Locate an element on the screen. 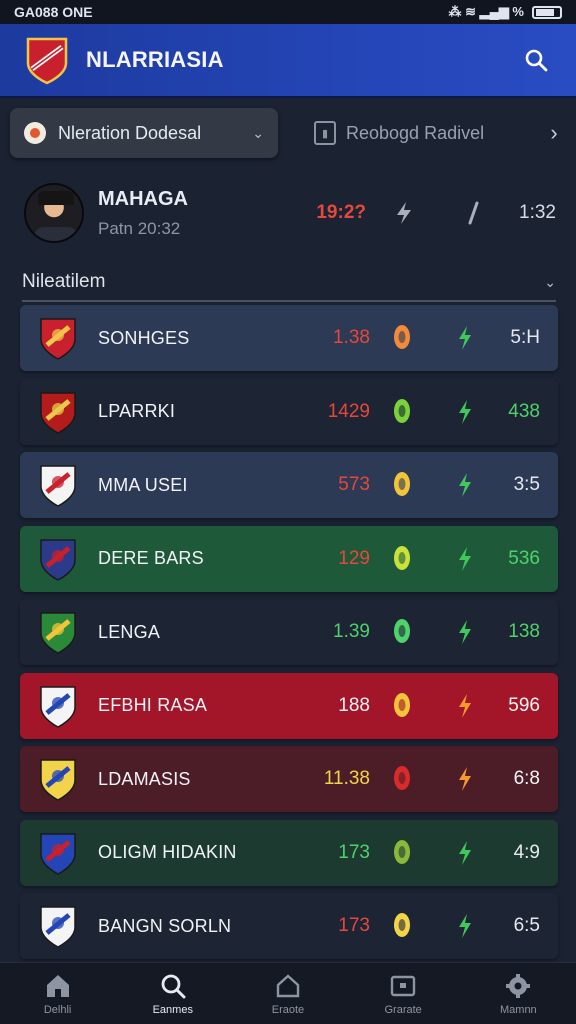 This screenshot has height=1024, width=576. team-name: LENGA is located at coordinates (129, 631).